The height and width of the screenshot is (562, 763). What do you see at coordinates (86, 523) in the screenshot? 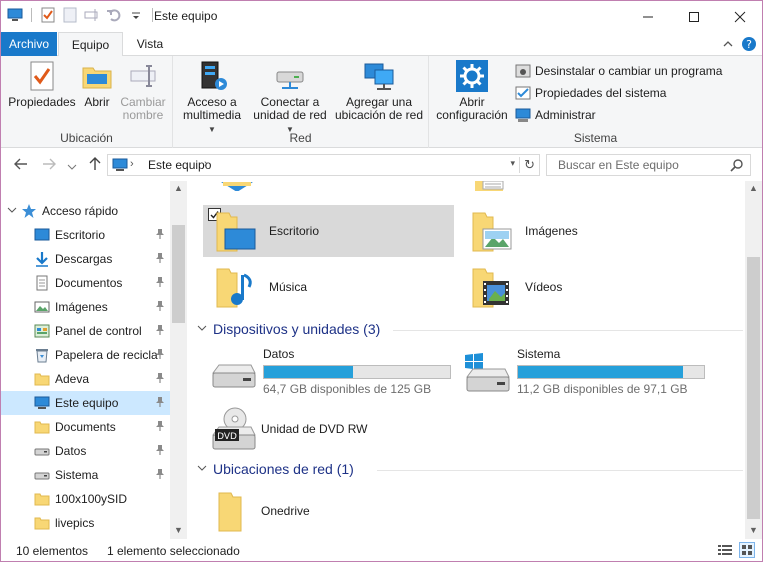
I see `sidebar-item: livepics` at bounding box center [86, 523].